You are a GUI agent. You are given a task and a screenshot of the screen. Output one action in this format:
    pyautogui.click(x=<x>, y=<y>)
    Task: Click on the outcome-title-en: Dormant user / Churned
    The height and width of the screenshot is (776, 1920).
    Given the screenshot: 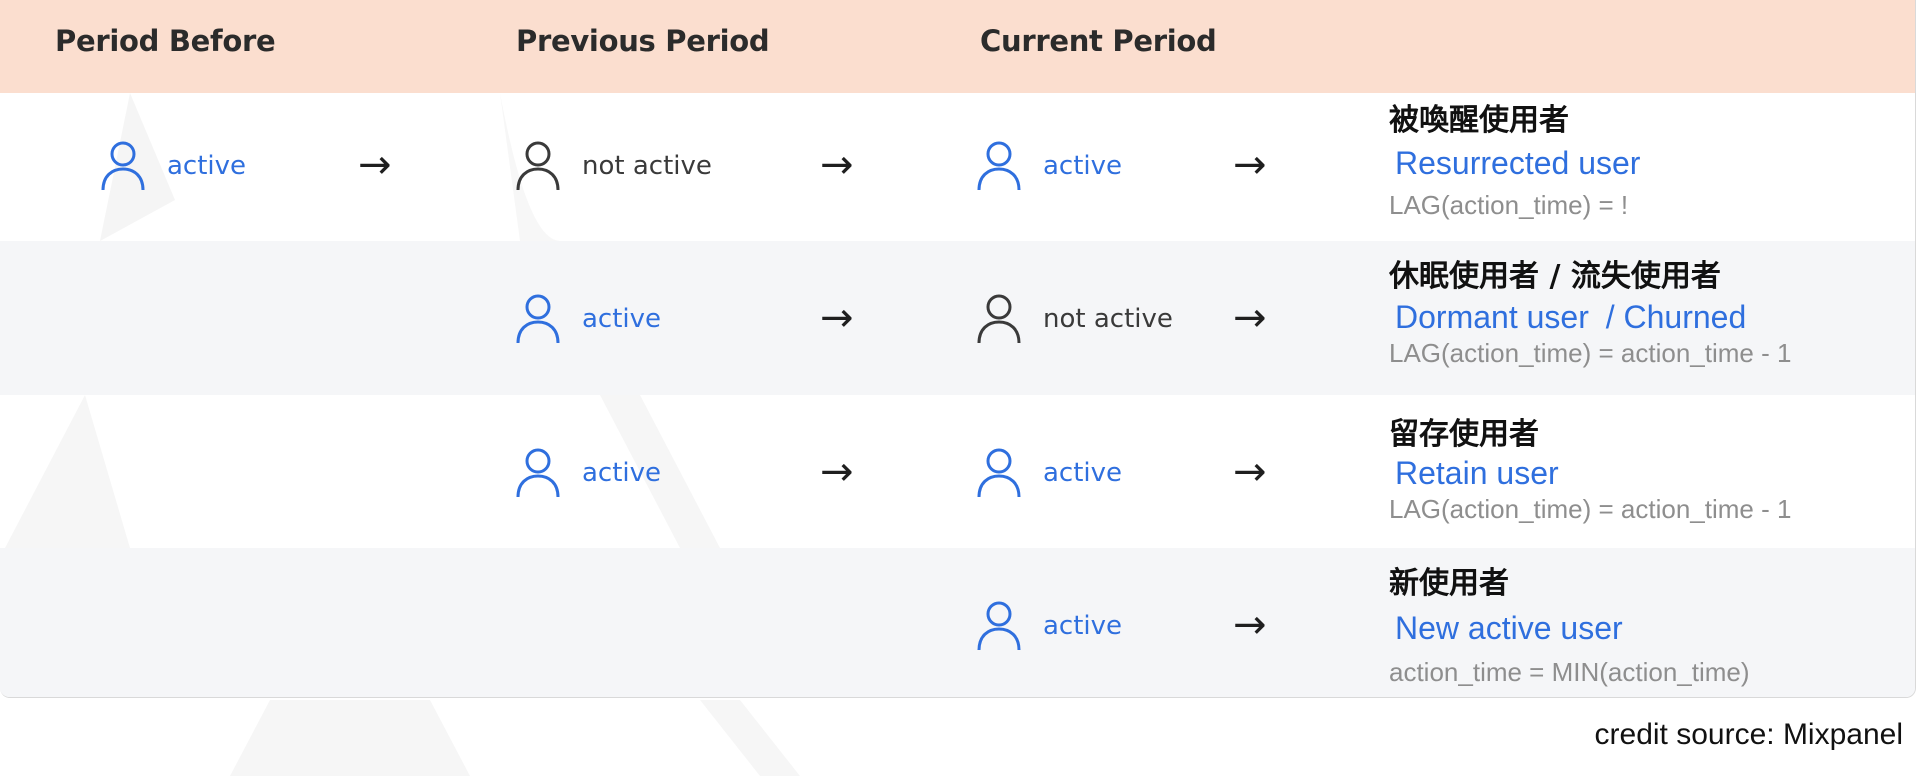 What is the action you would take?
    pyautogui.click(x=1593, y=317)
    